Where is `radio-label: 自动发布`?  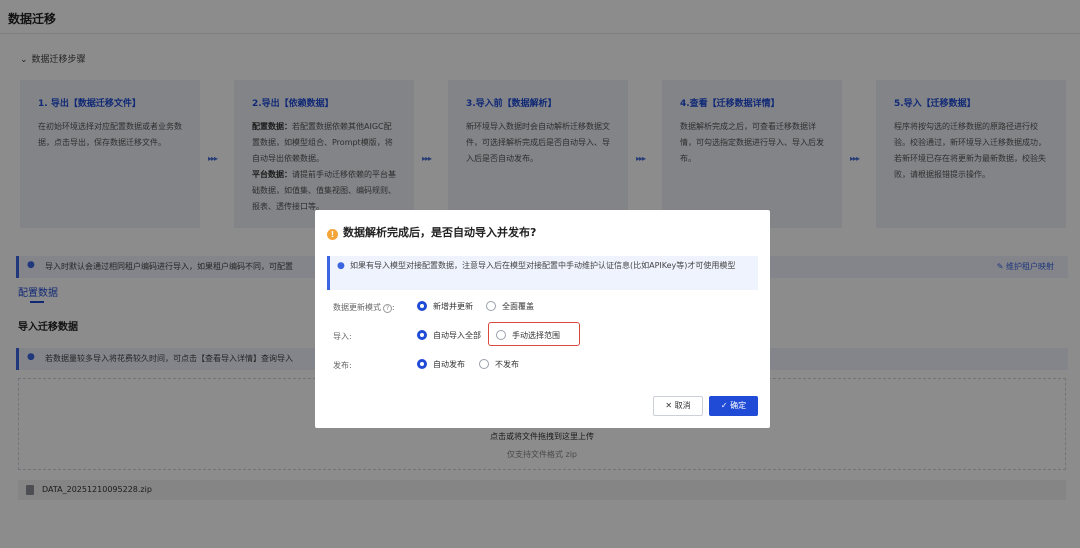
radio-label: 自动发布 is located at coordinates (449, 364).